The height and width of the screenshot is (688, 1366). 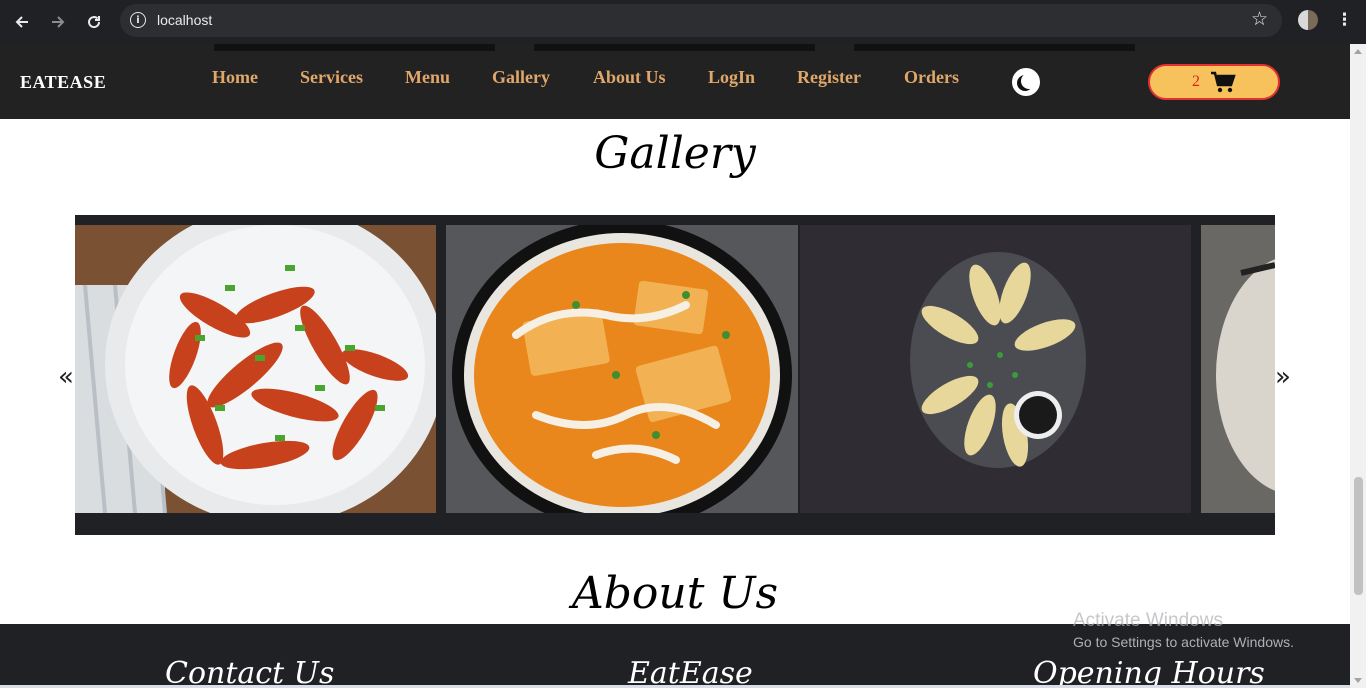 I want to click on nav-orders: Orders, so click(x=931, y=77).